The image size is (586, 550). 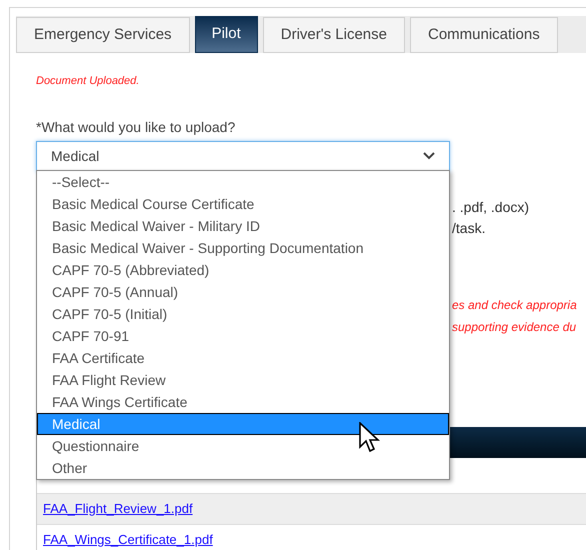 I want to click on dropdown-option: CAPF 70-5 (Annual), so click(x=243, y=291).